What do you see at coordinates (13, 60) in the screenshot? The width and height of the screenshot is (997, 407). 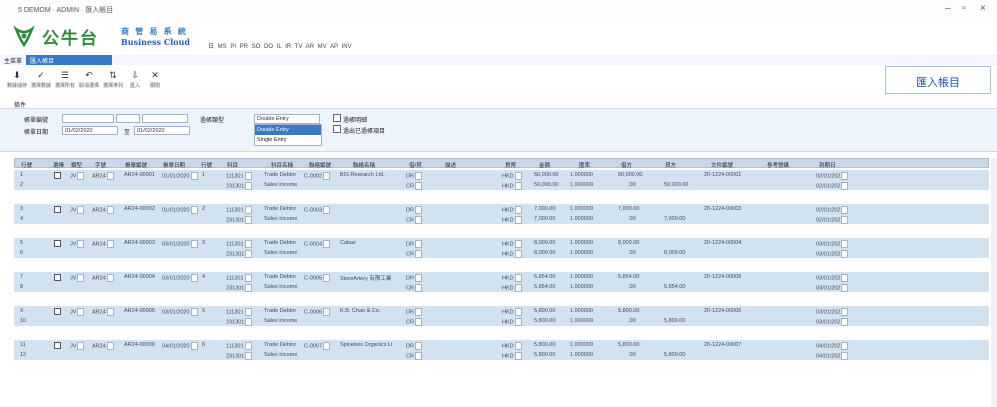 I see `tab-main-menu: 主菜單` at bounding box center [13, 60].